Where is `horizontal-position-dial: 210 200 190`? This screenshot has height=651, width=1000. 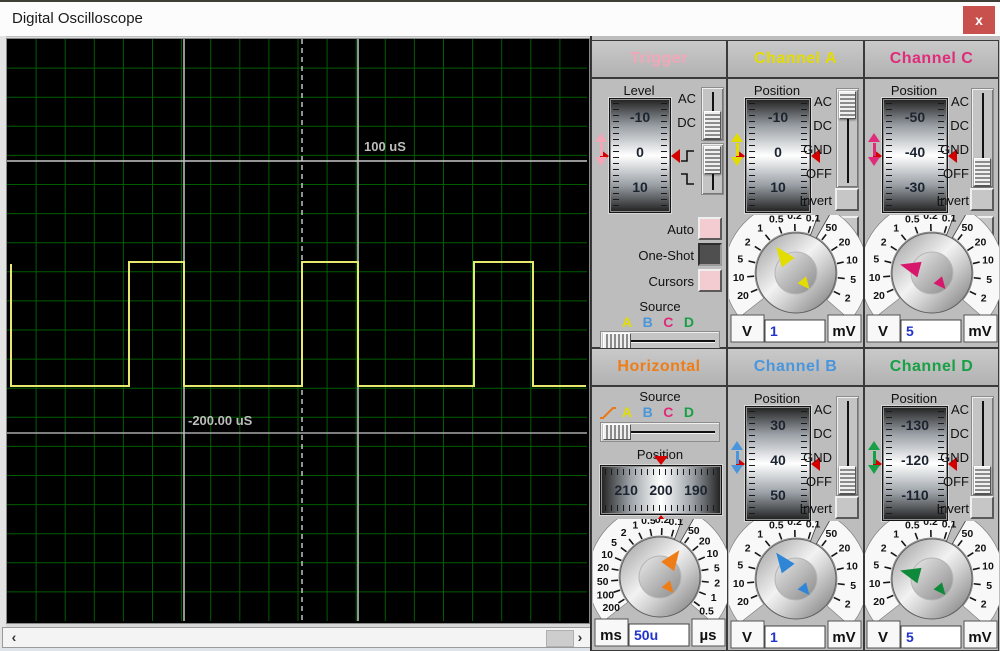
horizontal-position-dial: 210 200 190 is located at coordinates (661, 490).